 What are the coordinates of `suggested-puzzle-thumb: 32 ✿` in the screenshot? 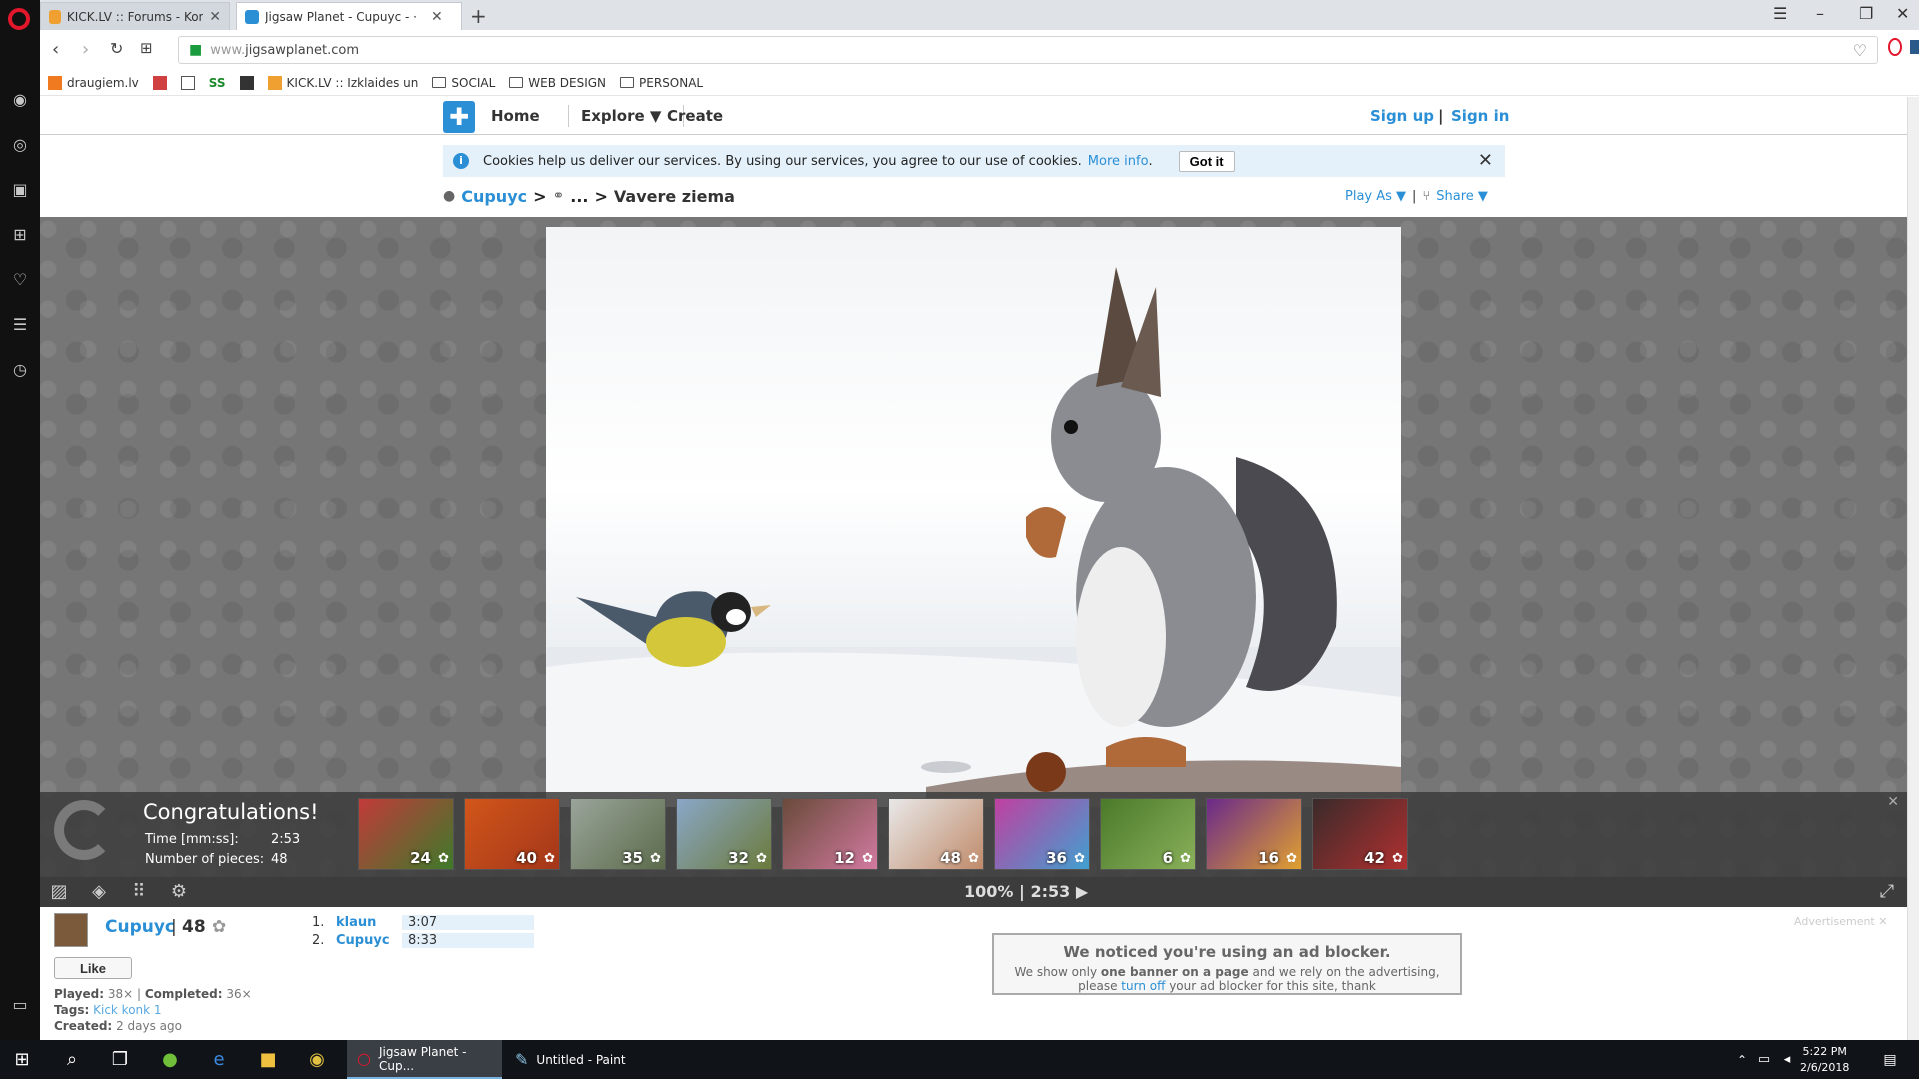 It's located at (724, 834).